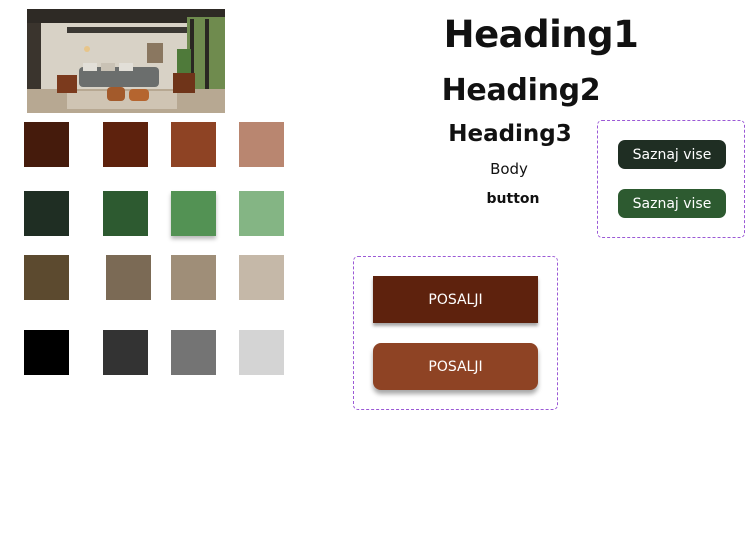  I want to click on body-sample: Body, so click(509, 169).